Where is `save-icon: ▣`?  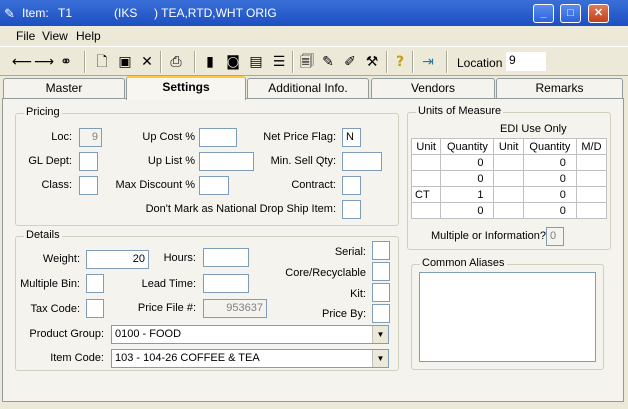
save-icon: ▣ is located at coordinates (125, 62).